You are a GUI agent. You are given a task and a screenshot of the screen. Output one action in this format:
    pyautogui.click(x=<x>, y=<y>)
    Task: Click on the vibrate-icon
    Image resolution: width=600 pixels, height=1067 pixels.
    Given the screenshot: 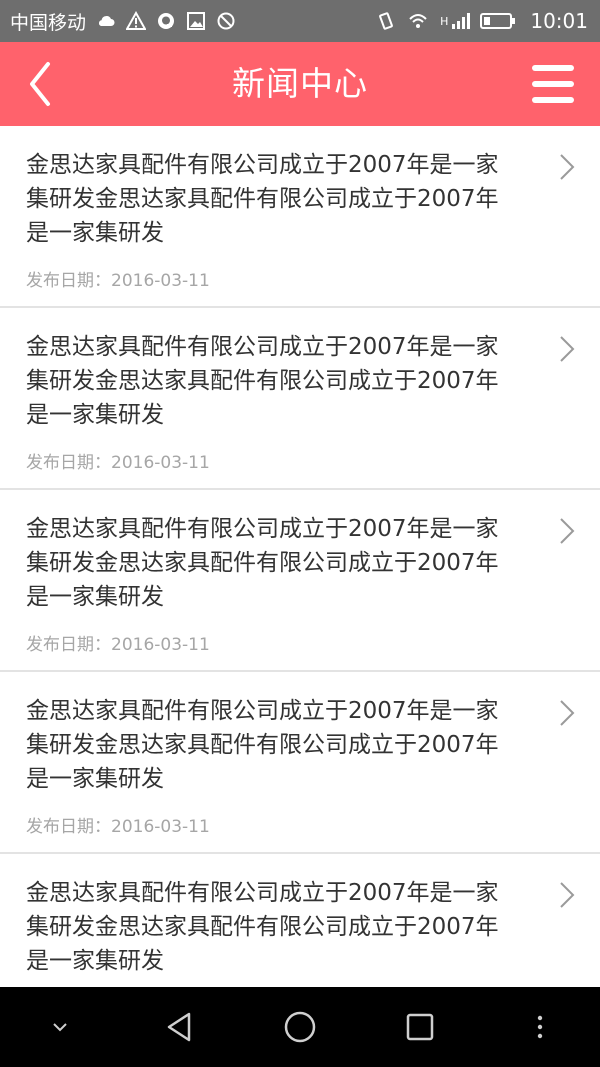 What is the action you would take?
    pyautogui.click(x=386, y=21)
    